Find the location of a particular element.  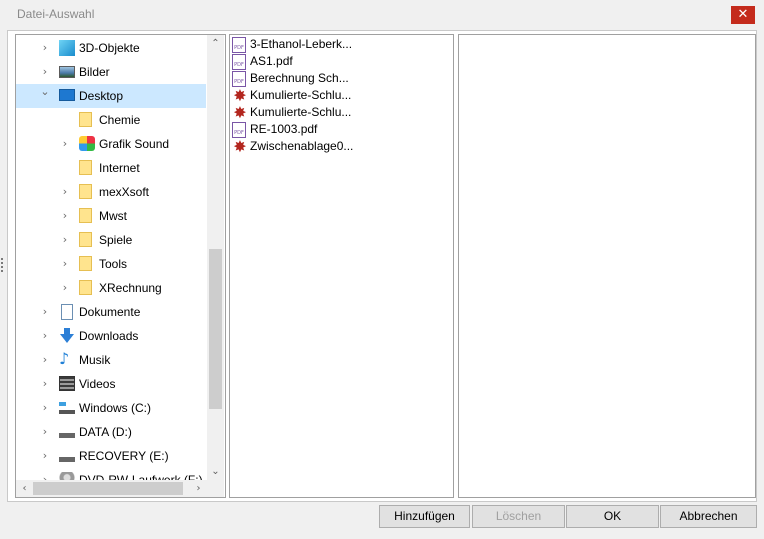

tree-item: › ♪ Musik is located at coordinates (111, 360).